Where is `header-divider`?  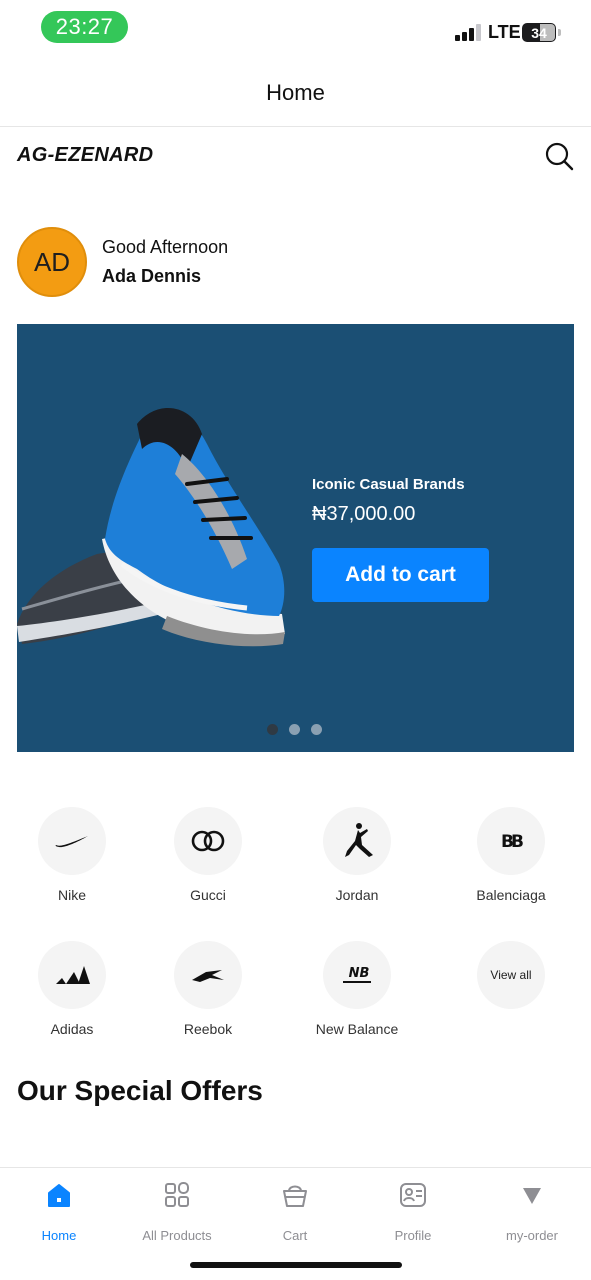 header-divider is located at coordinates (295, 126).